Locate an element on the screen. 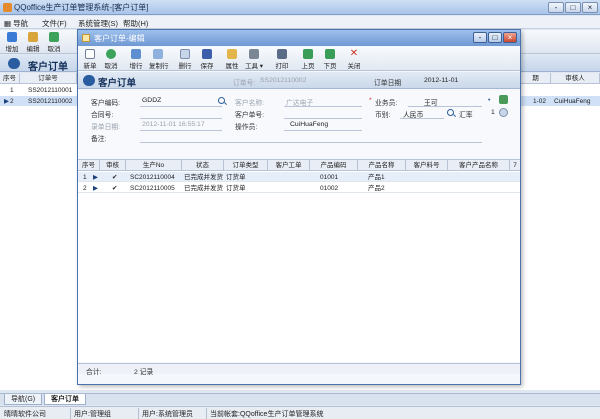 The width and height of the screenshot is (600, 419). column-header-more: 7 is located at coordinates (515, 165).